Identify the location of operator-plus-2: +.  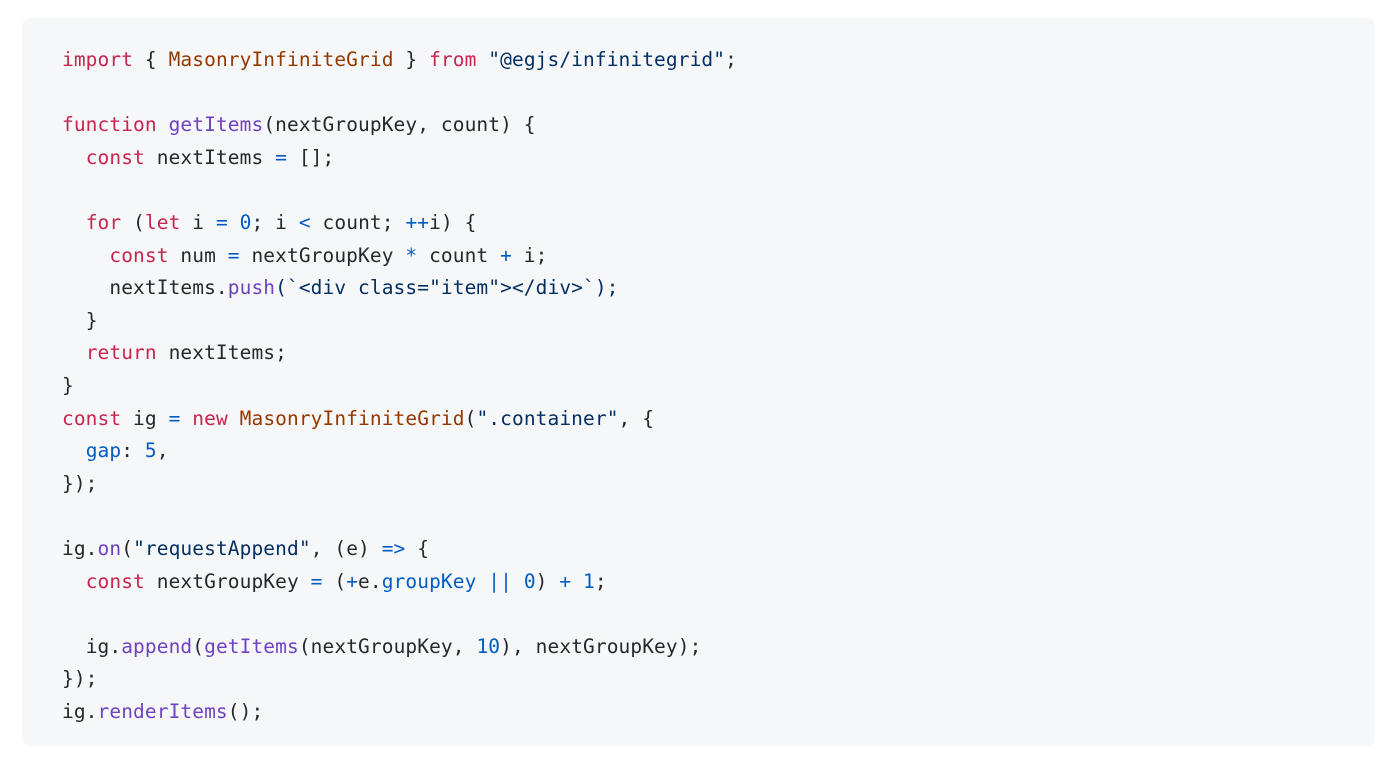
(565, 581).